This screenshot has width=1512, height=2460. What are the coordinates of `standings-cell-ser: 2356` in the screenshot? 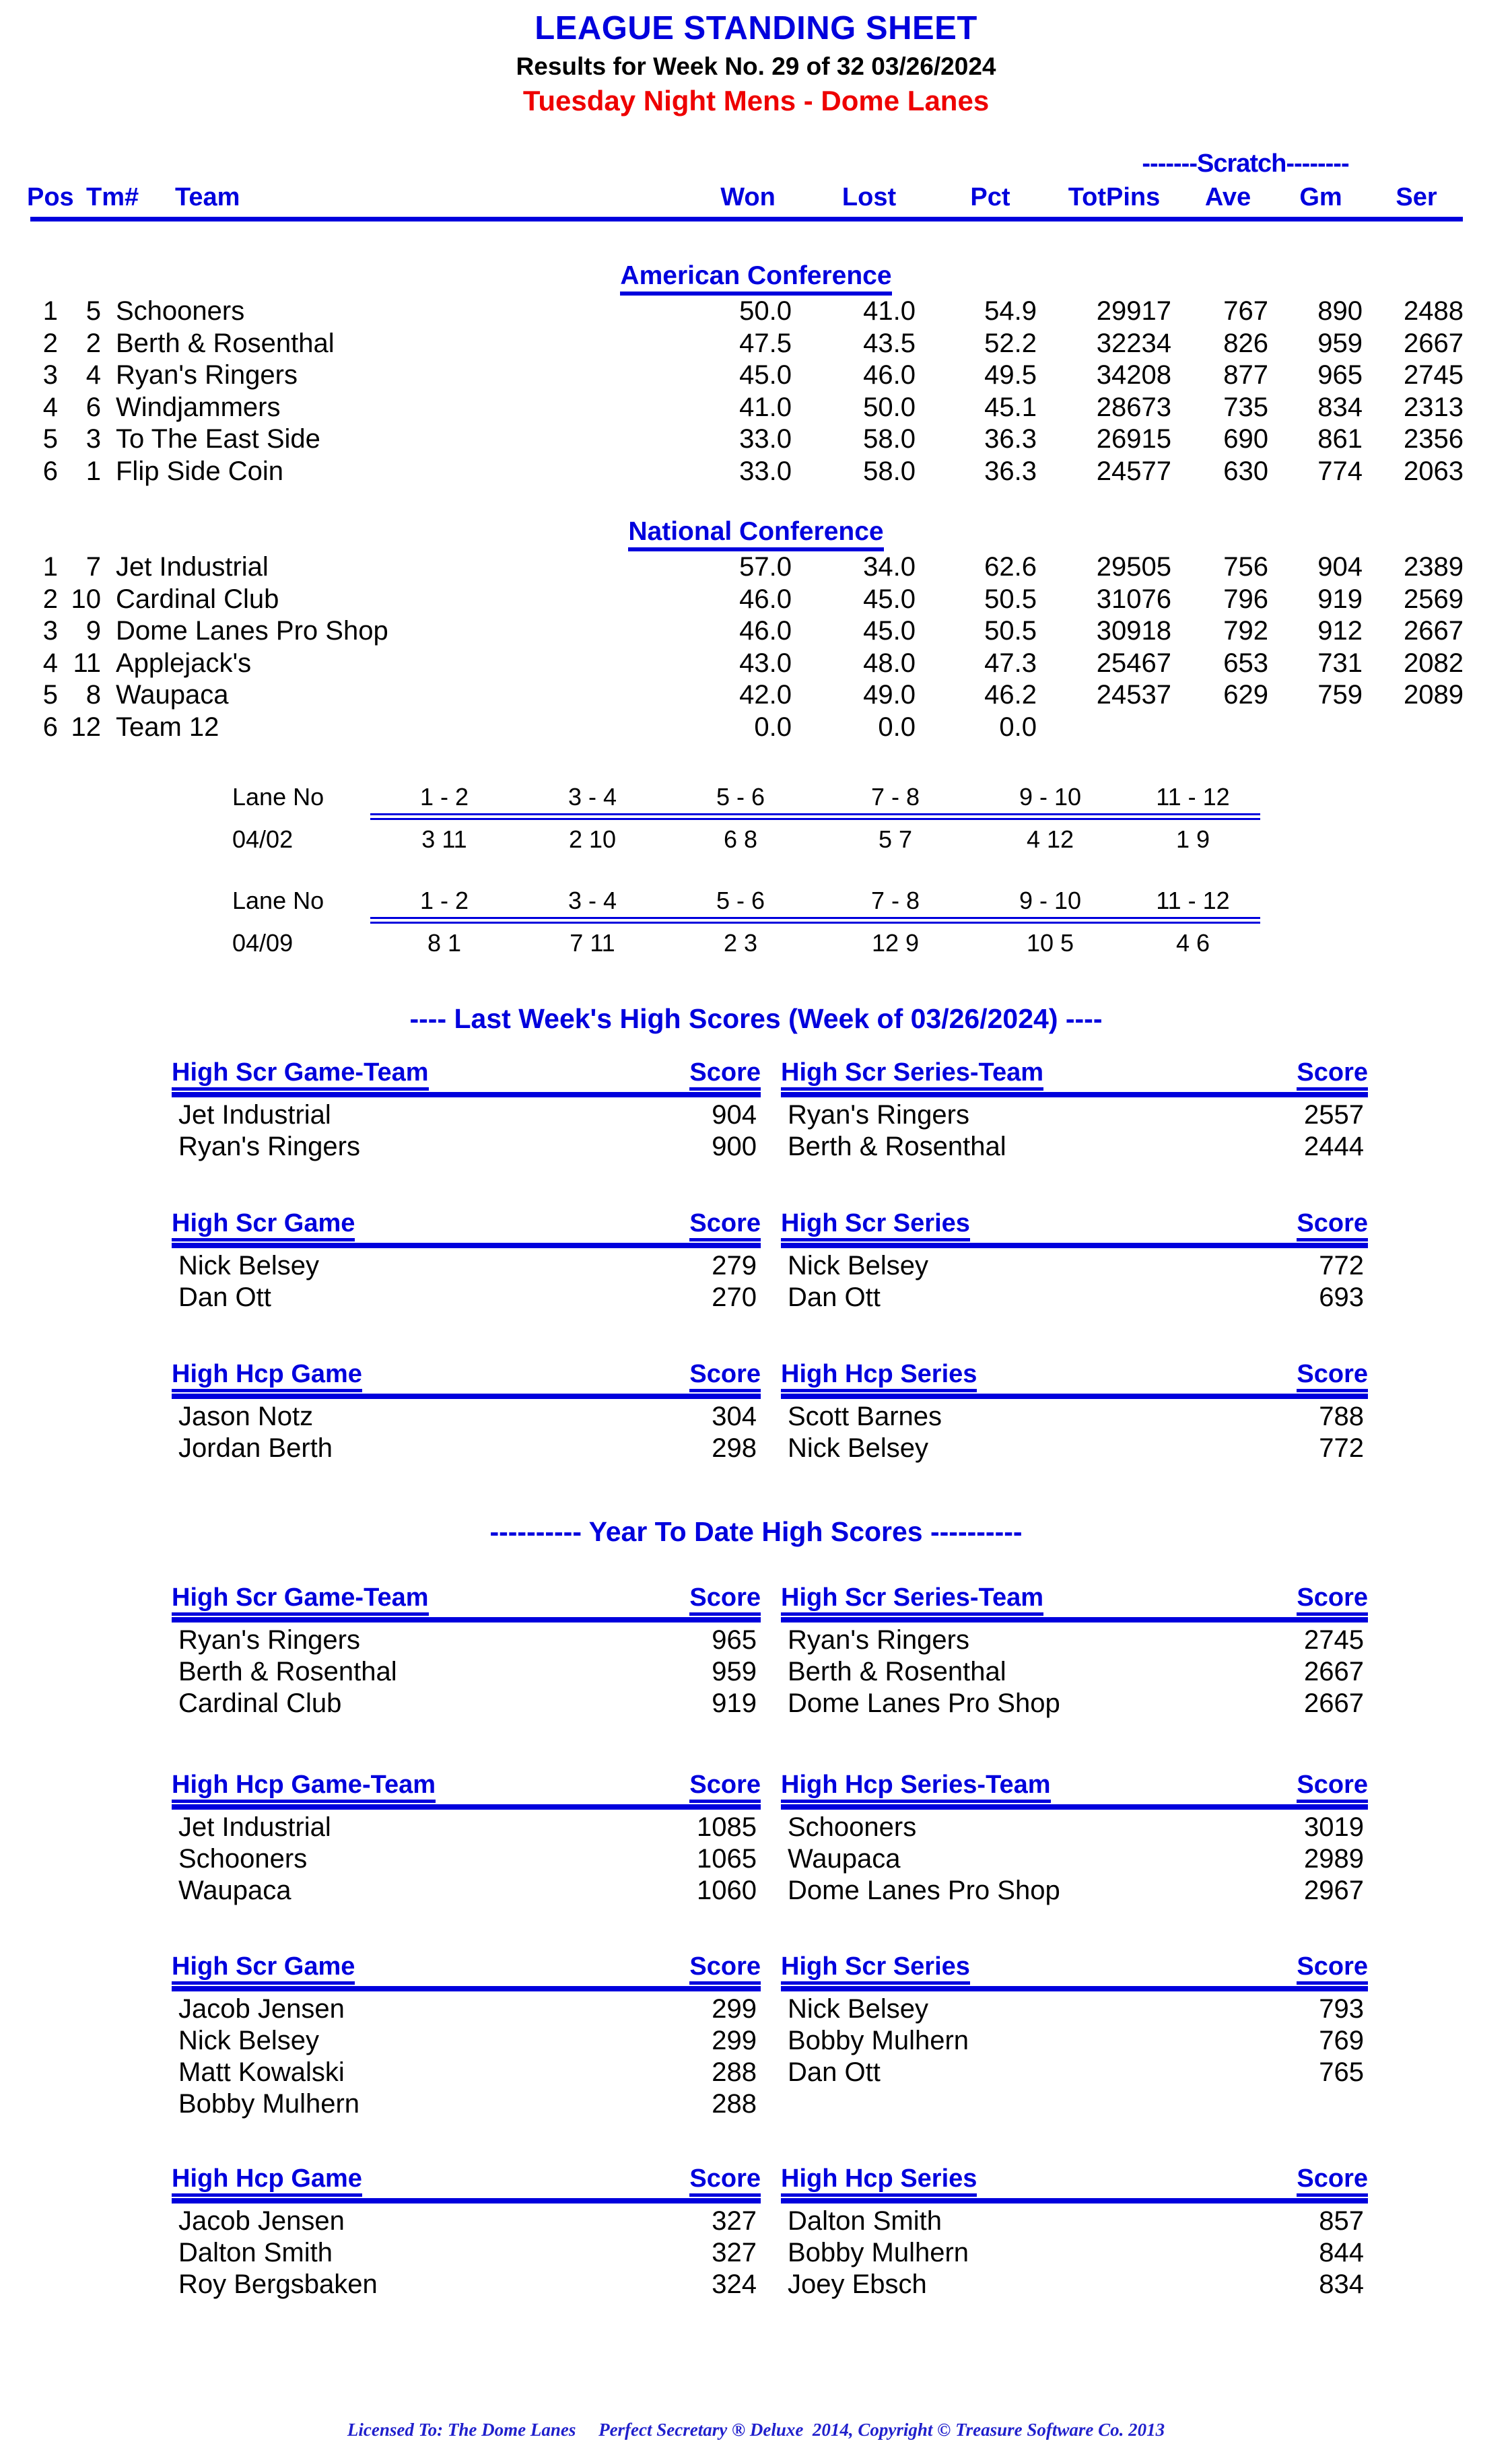 It's located at (1434, 439).